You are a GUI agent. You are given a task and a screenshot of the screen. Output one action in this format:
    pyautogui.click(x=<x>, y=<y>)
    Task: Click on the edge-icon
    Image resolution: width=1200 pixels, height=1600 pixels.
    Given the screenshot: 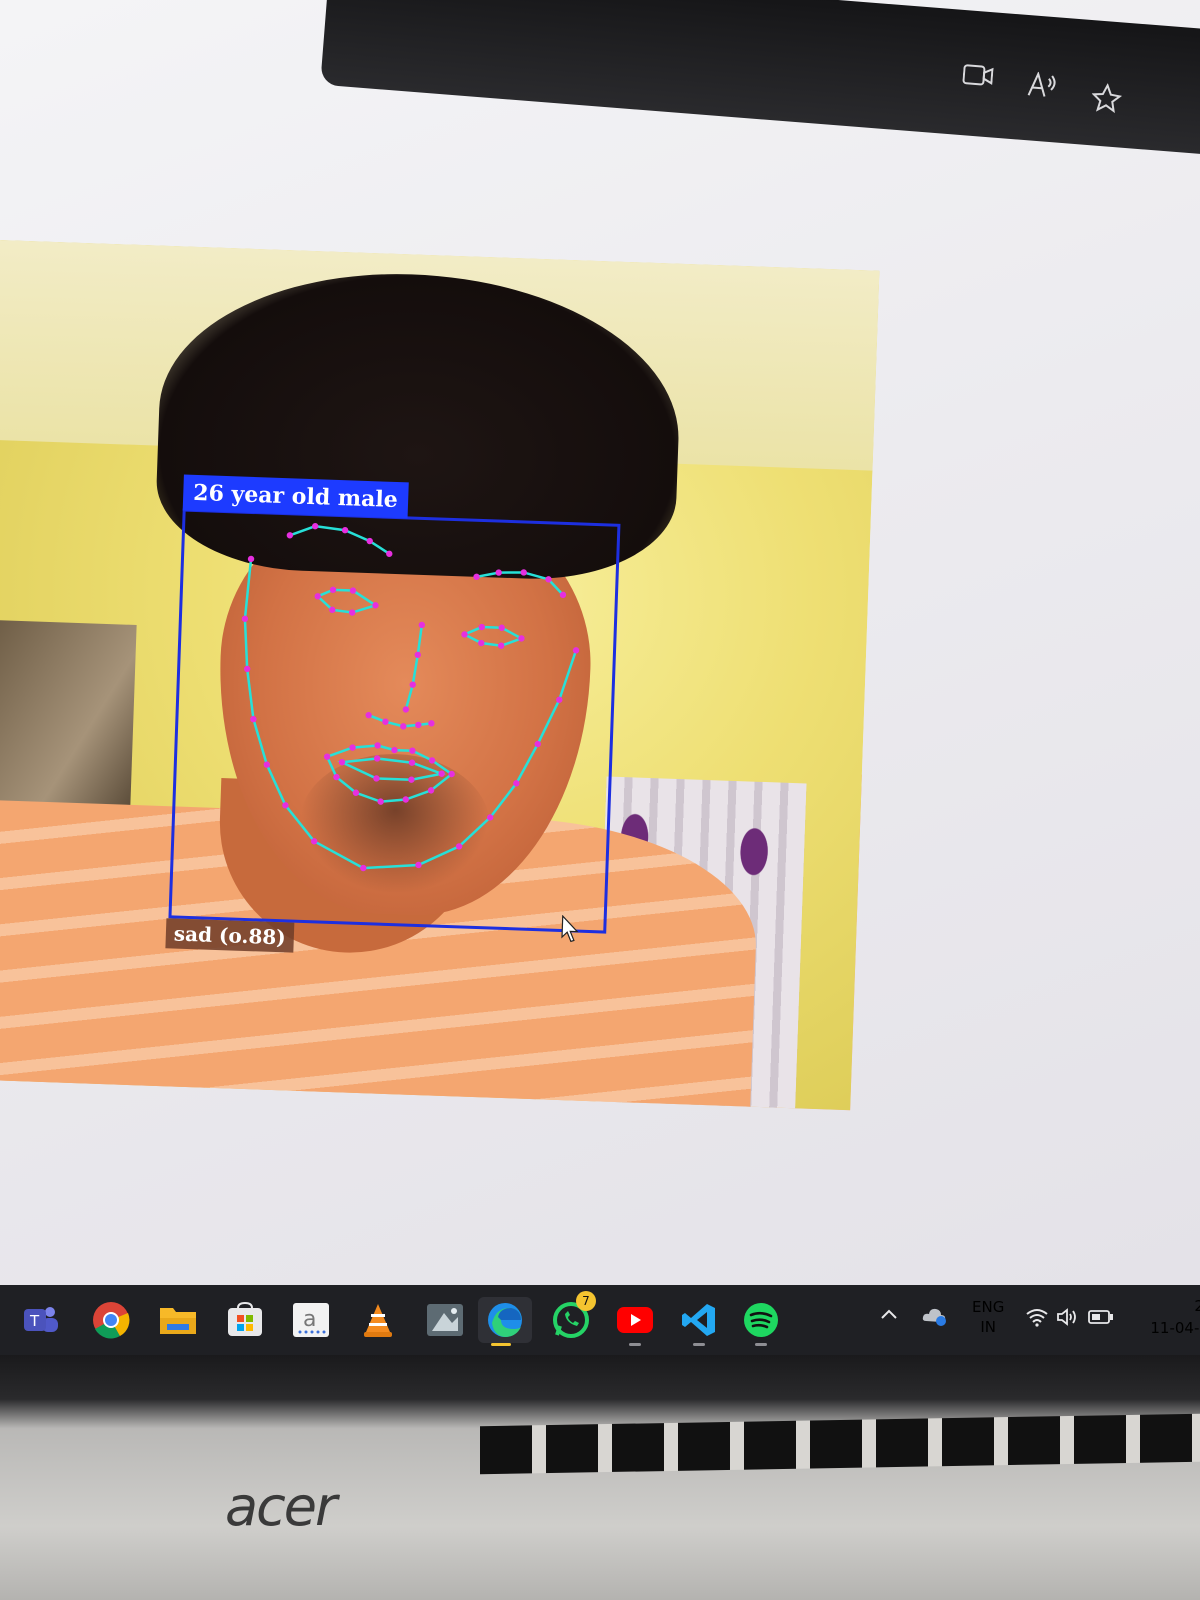 What is the action you would take?
    pyautogui.click(x=505, y=1320)
    